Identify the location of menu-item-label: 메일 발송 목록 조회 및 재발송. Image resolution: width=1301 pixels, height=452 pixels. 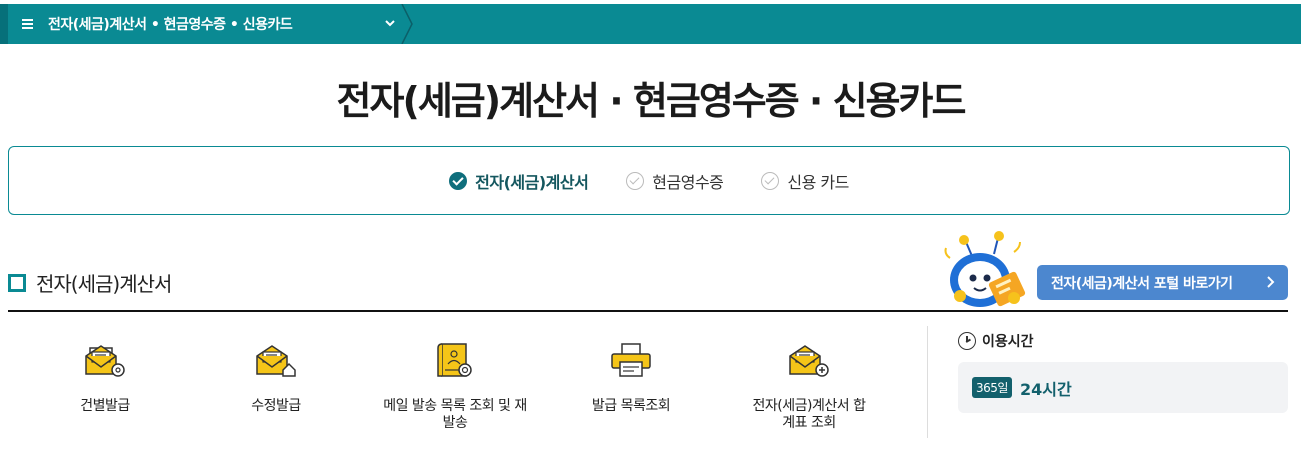
(455, 414).